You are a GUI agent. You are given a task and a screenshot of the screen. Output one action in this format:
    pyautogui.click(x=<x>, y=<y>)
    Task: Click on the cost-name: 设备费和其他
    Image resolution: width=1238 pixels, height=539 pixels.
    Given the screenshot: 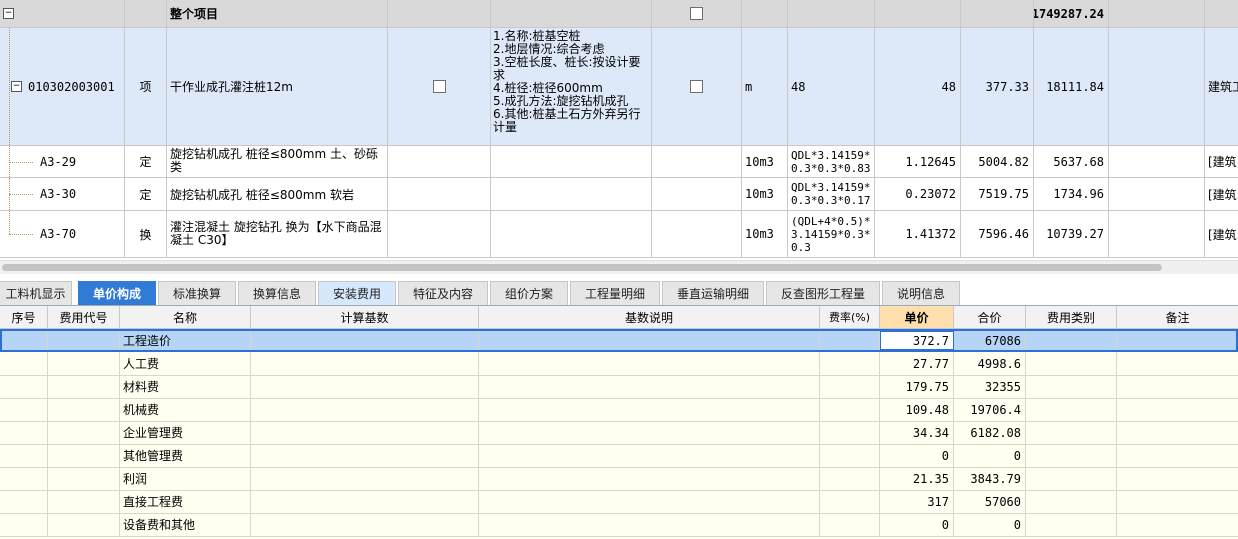 What is the action you would take?
    pyautogui.click(x=185, y=524)
    